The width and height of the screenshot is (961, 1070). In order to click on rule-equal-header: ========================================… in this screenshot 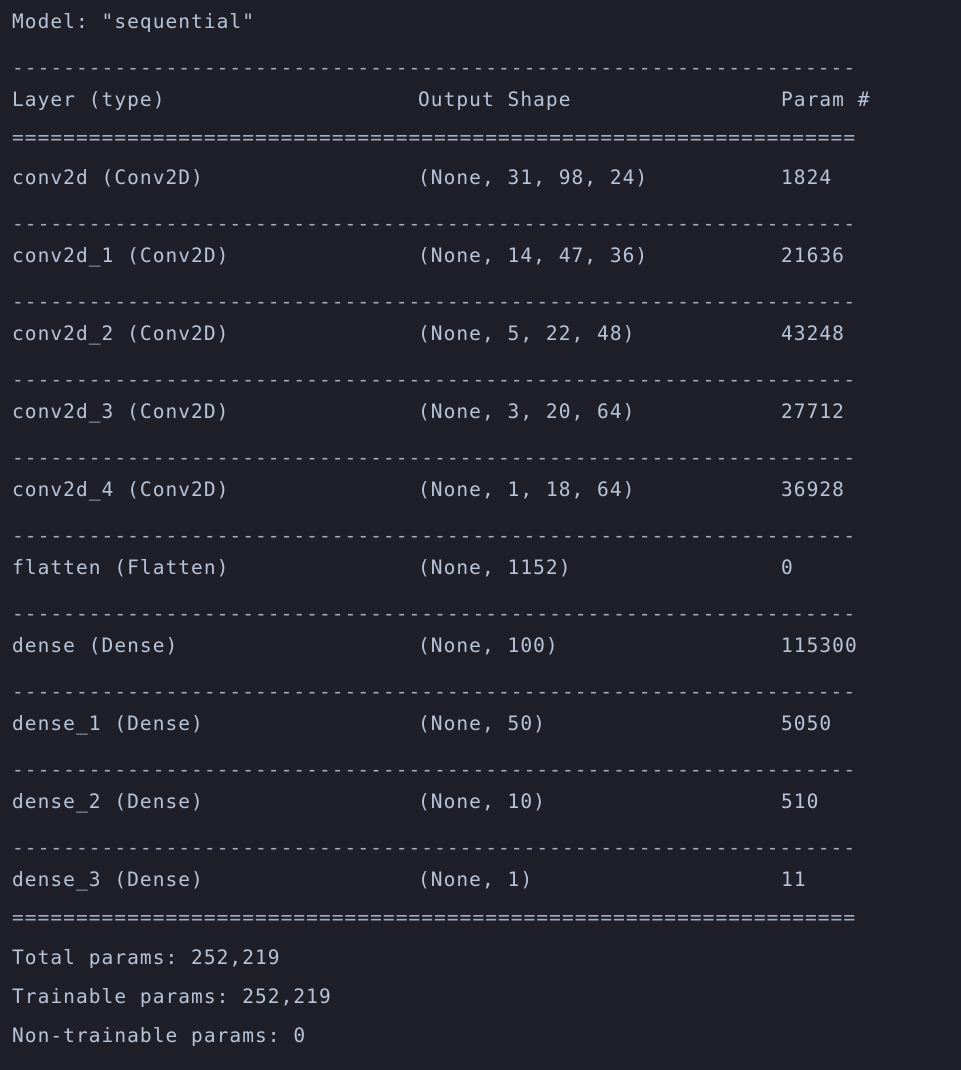, I will do `click(434, 138)`.